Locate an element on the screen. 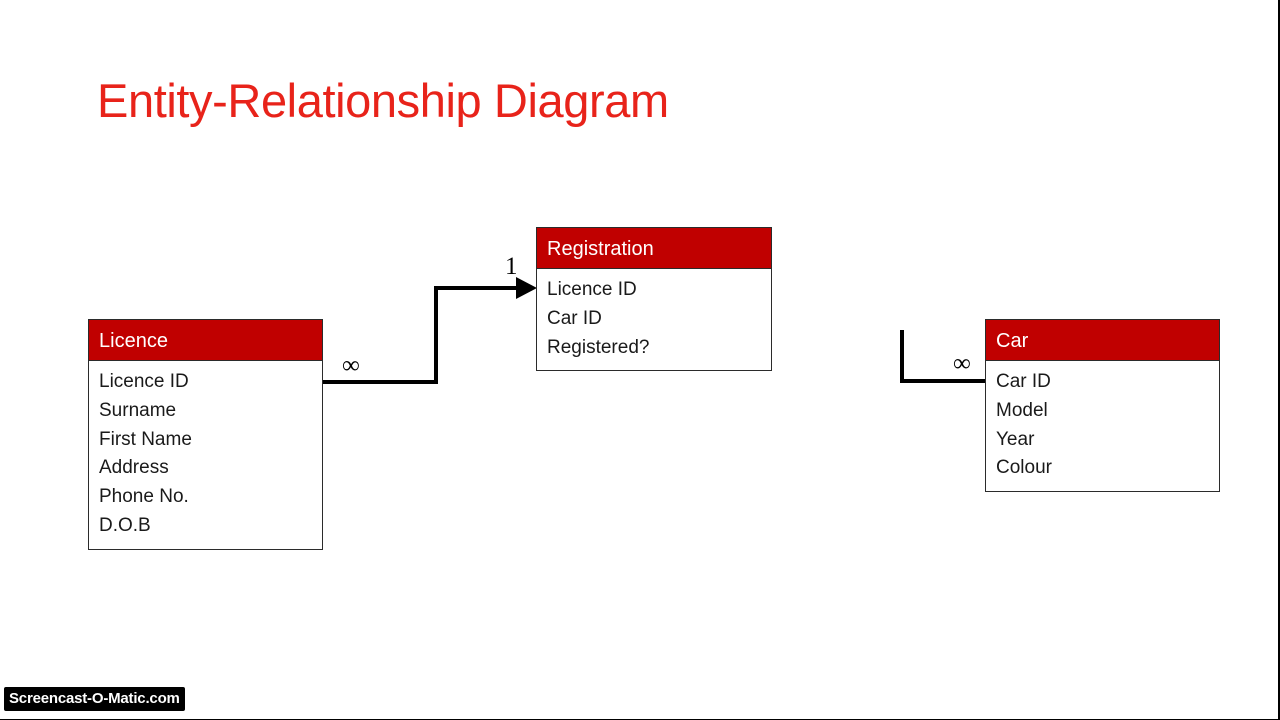 The width and height of the screenshot is (1280, 720). screencast-watermark: Screencast-O-Matic.com is located at coordinates (94, 699).